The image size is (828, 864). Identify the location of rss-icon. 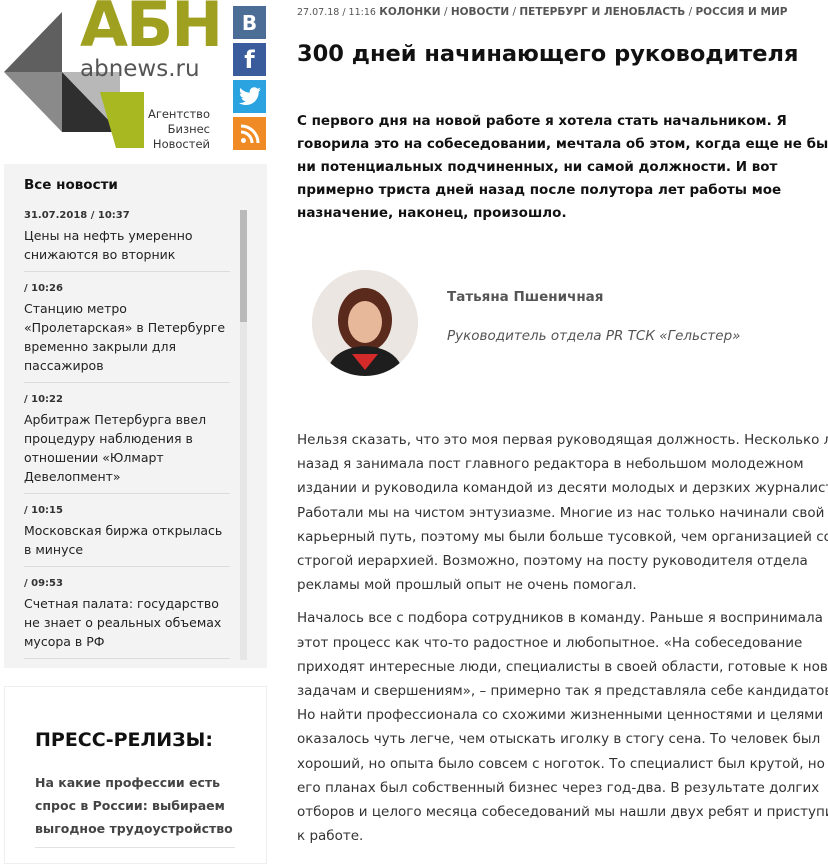
(249, 133).